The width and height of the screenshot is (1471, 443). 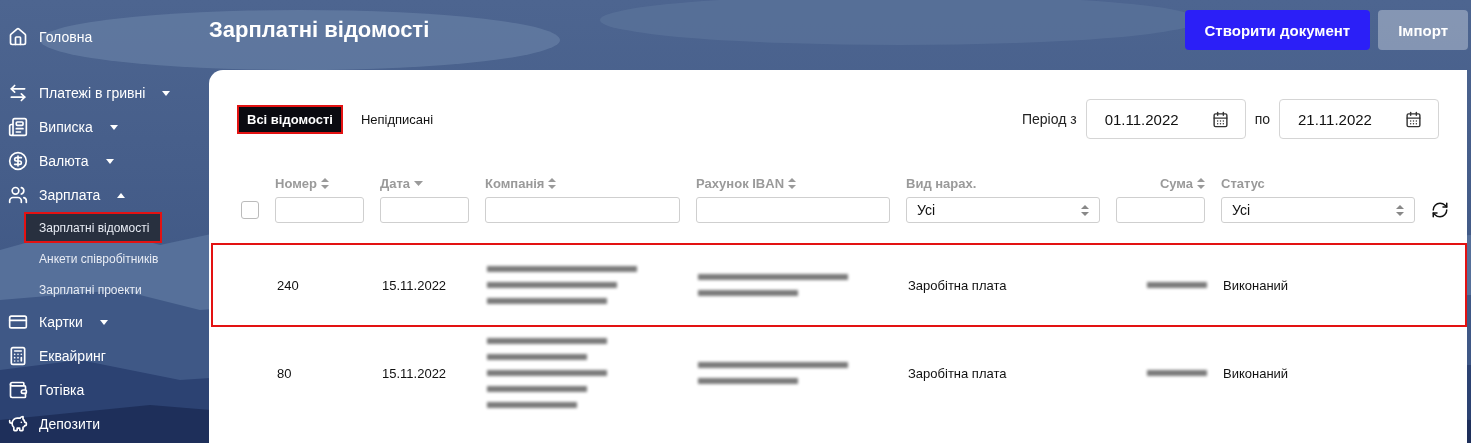 What do you see at coordinates (104, 356) in the screenshot?
I see `sidebar-item: Еквайринг` at bounding box center [104, 356].